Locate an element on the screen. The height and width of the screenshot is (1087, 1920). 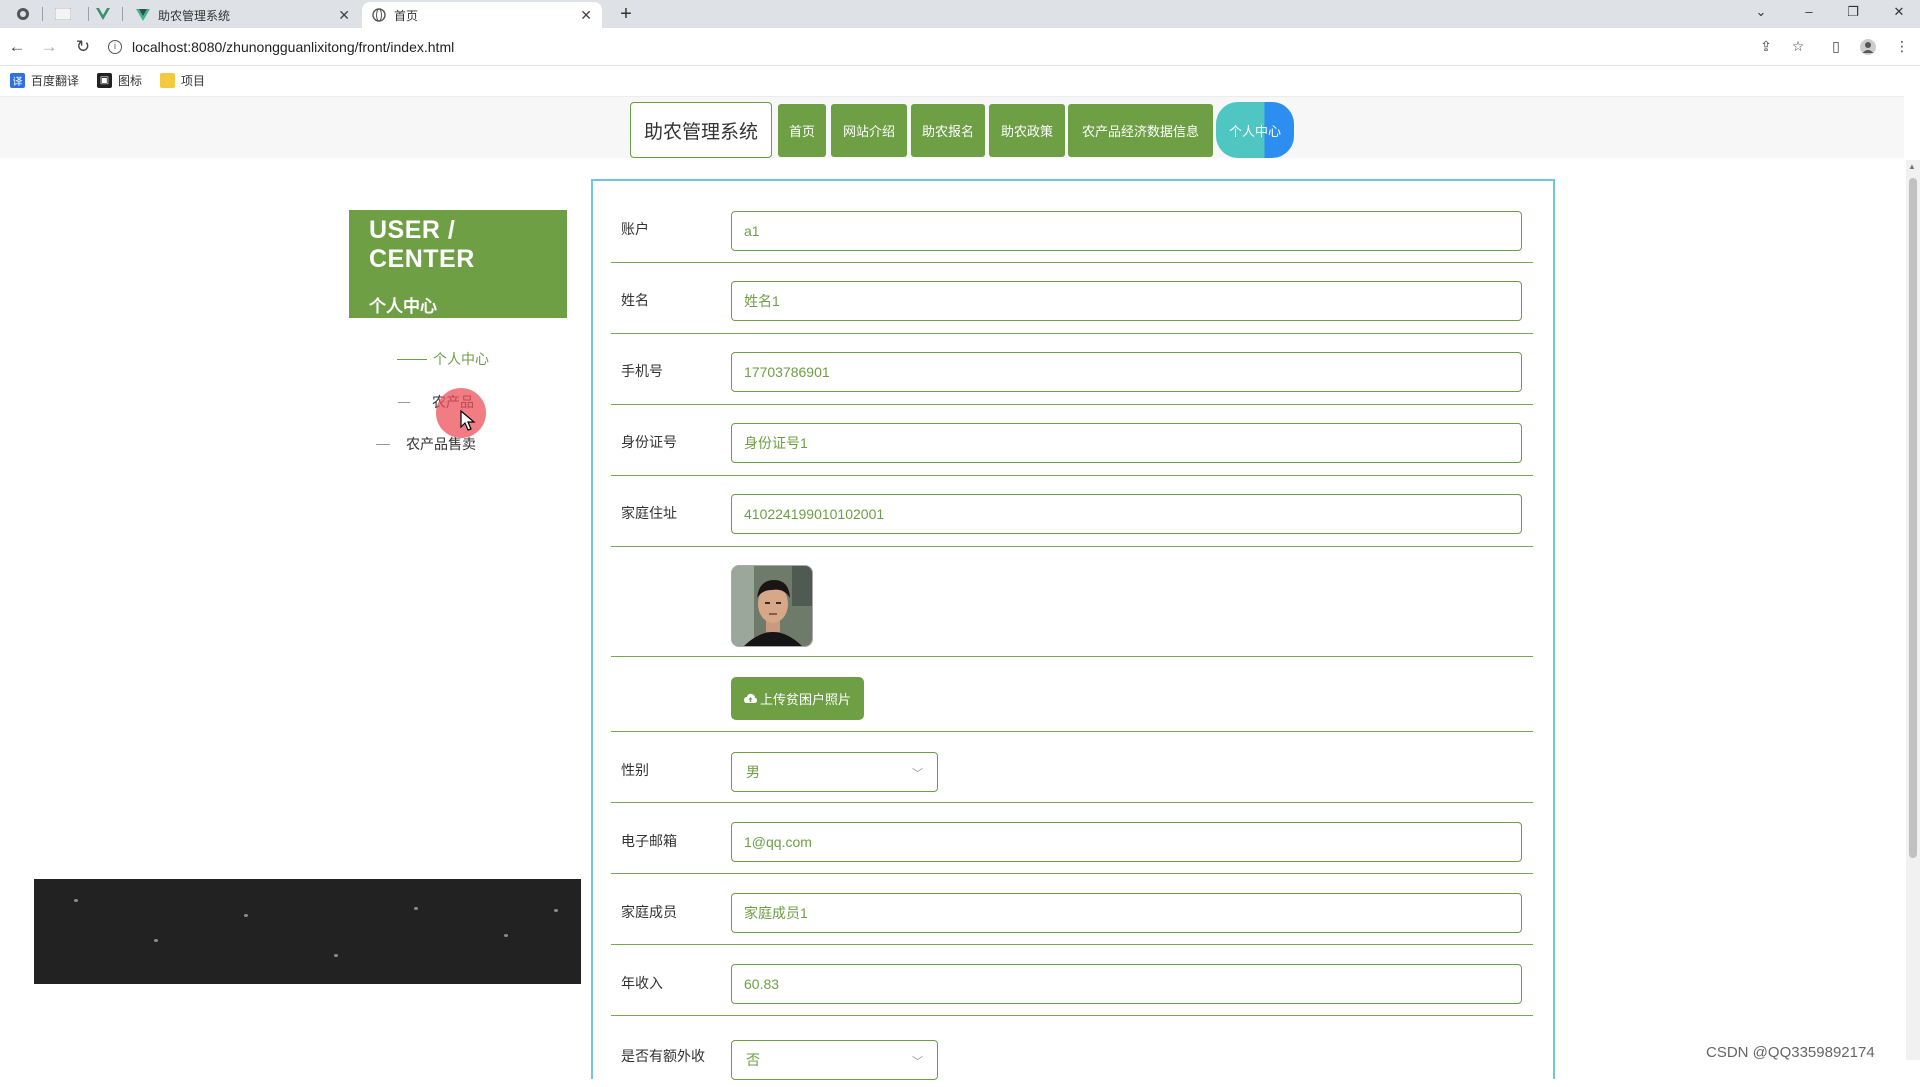
bookmark-label: 项目 is located at coordinates (193, 80).